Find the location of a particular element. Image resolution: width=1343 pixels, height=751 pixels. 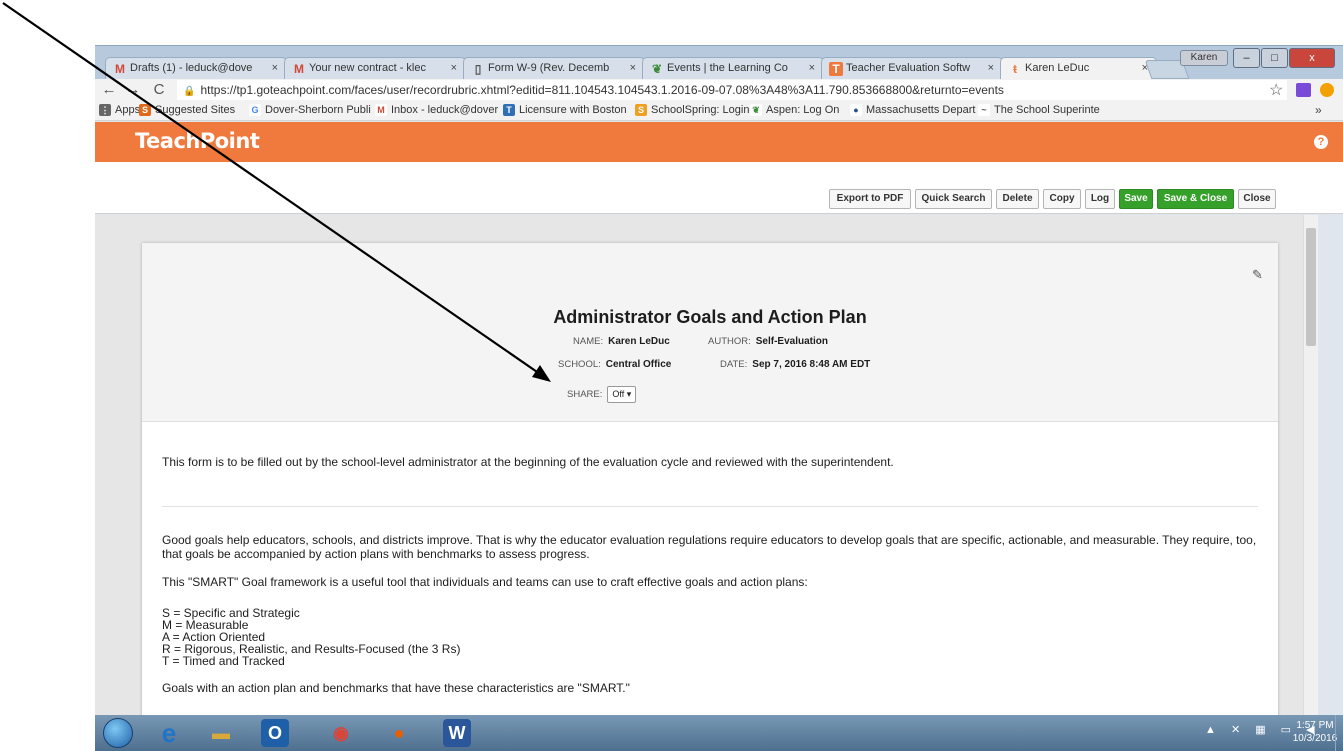

lock-icon: 🔒 is located at coordinates (189, 91).